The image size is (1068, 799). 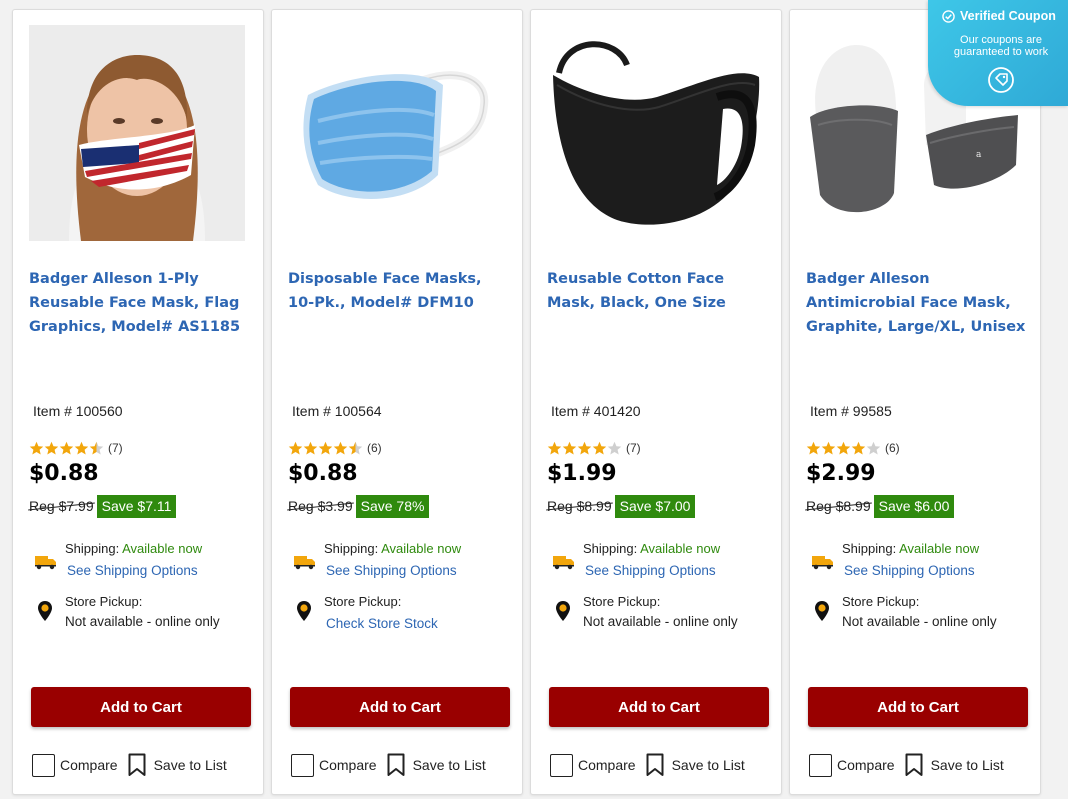 I want to click on regular-price-row: Reg $7.99 Save $7.11, so click(x=103, y=506).